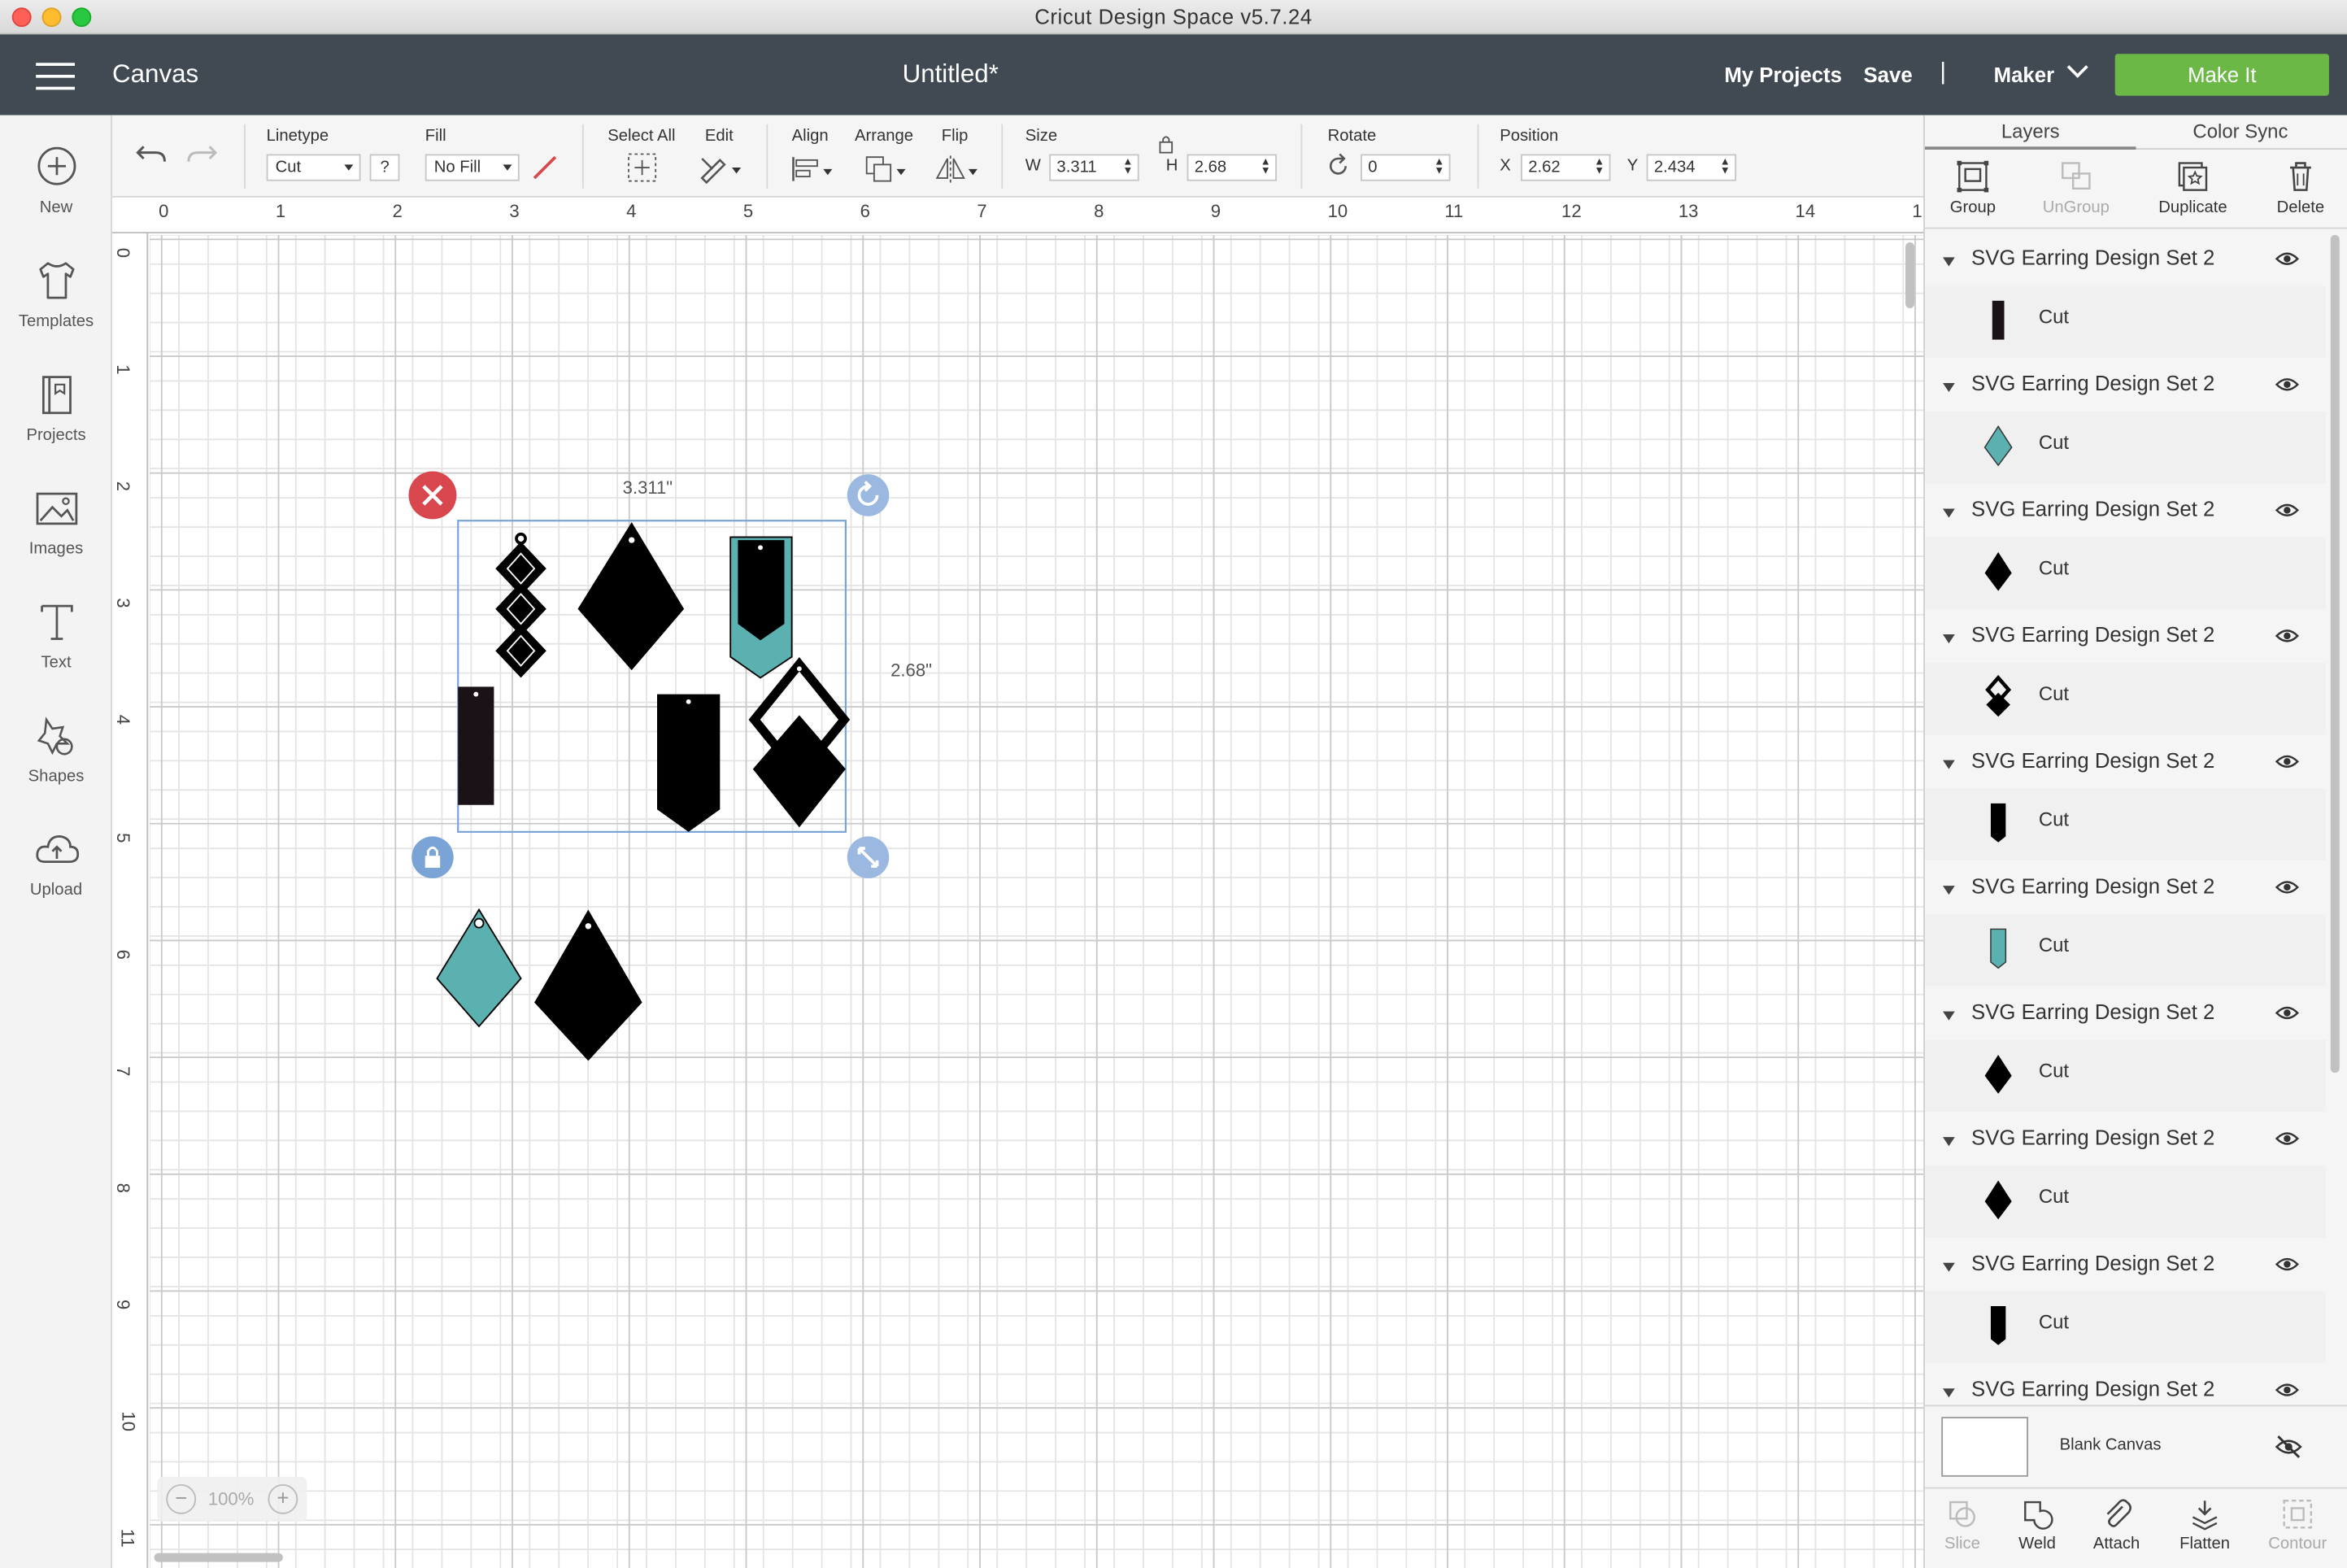  Describe the element at coordinates (1783, 74) in the screenshot. I see `my-projects-link: My Projects` at that location.